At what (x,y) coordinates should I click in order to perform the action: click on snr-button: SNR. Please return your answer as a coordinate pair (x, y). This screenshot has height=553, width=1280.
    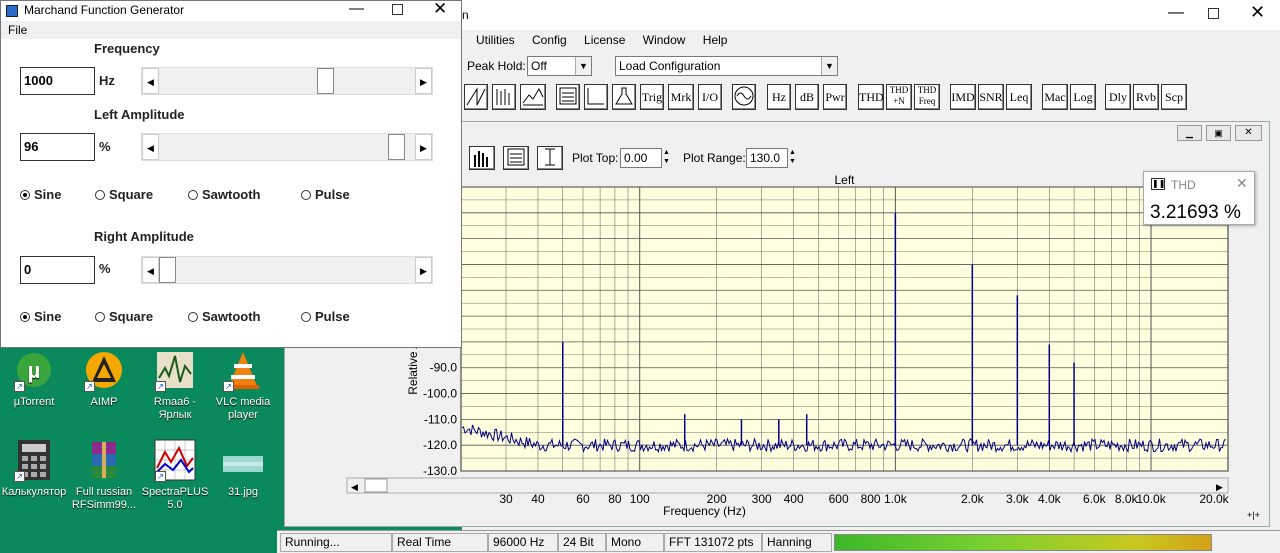
    Looking at the image, I should click on (991, 97).